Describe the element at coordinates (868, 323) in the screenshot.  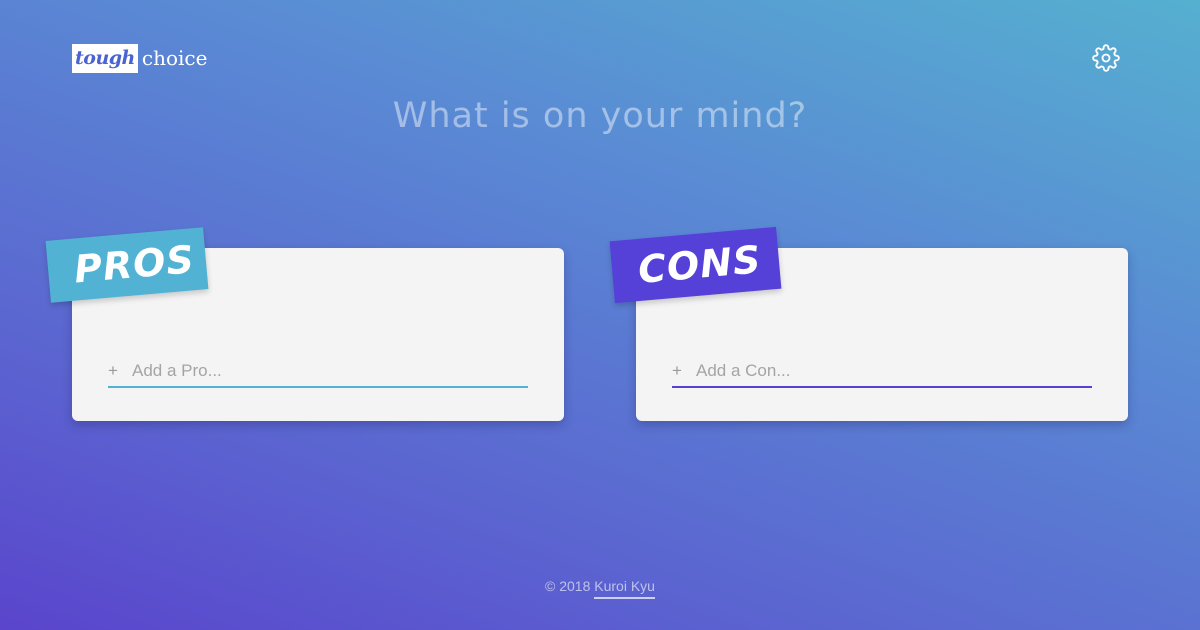
I see `cons-card: CONS +` at that location.